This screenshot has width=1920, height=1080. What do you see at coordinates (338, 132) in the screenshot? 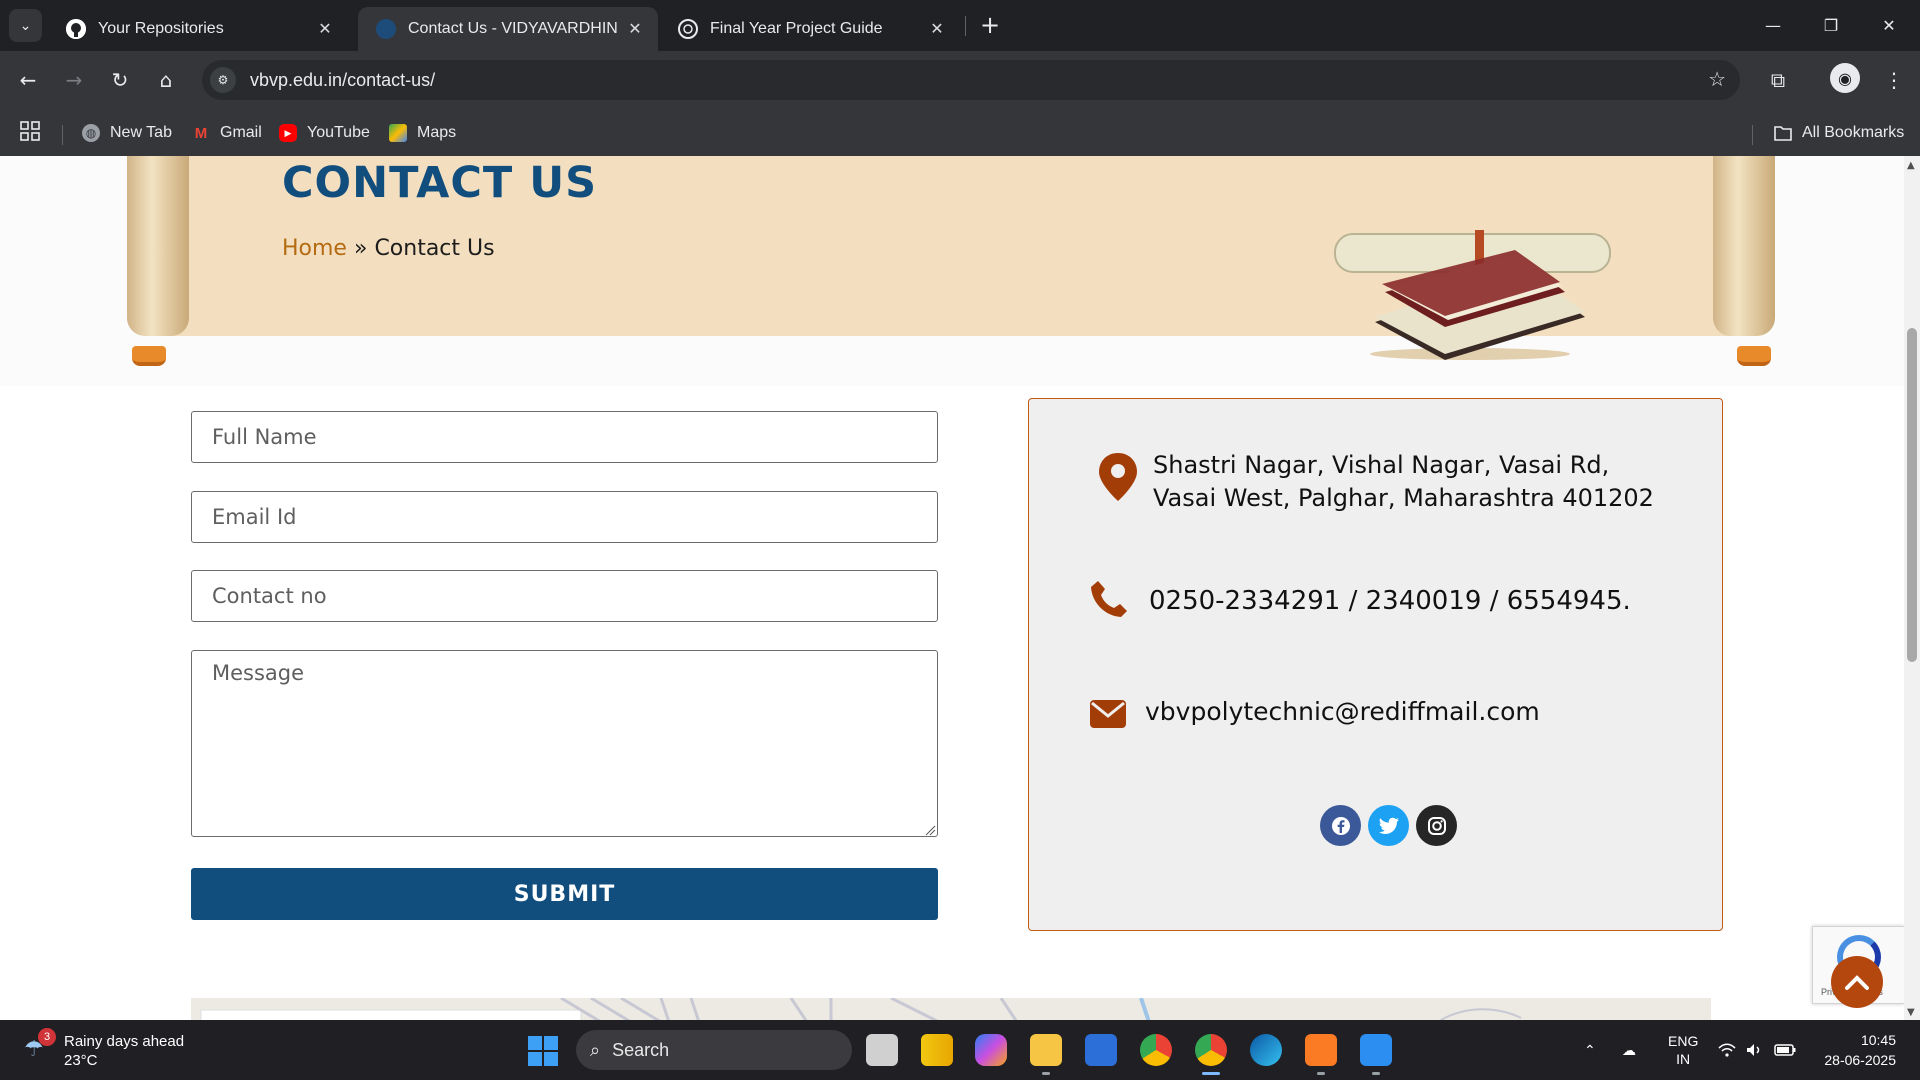
I see `bookmark-label: YouTube` at bounding box center [338, 132].